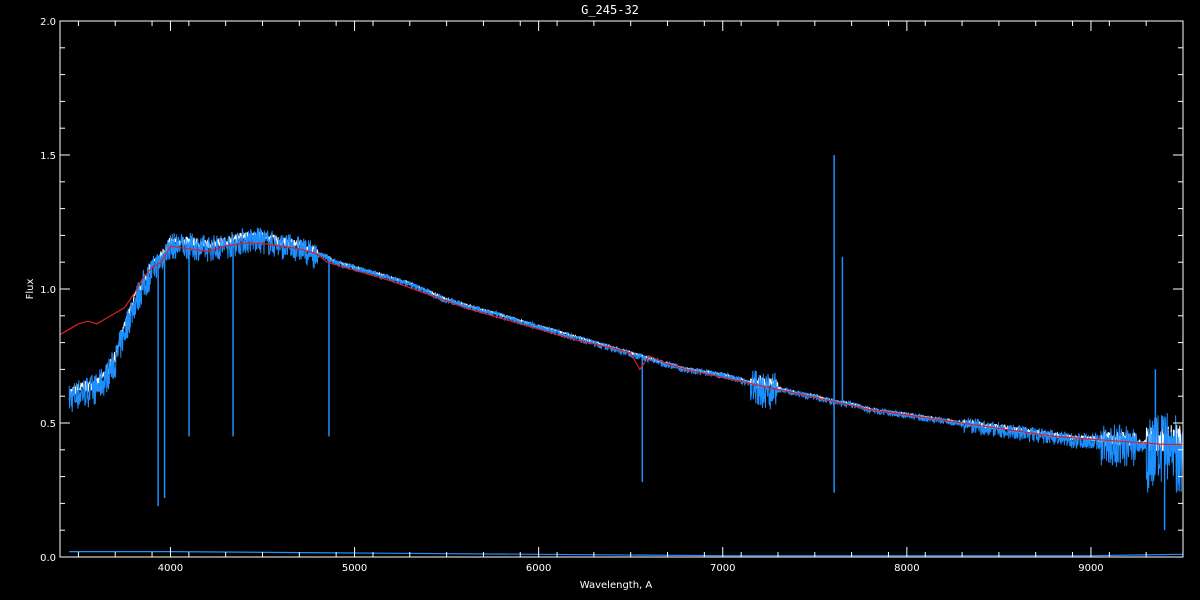  What do you see at coordinates (170, 568) in the screenshot?
I see `x-tick-label: 4000` at bounding box center [170, 568].